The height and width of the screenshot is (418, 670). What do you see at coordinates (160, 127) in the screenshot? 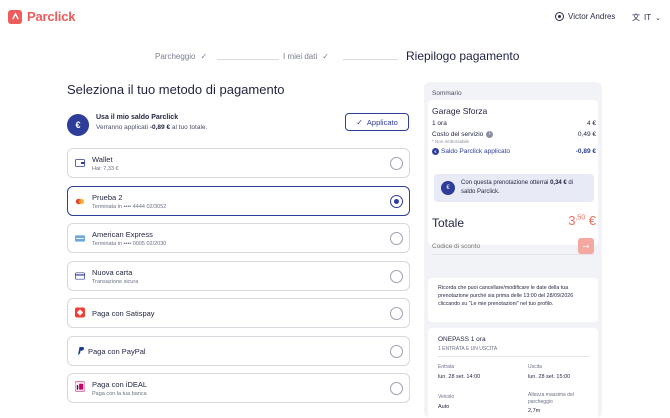
I see `saldo-amount: -0,89 €` at bounding box center [160, 127].